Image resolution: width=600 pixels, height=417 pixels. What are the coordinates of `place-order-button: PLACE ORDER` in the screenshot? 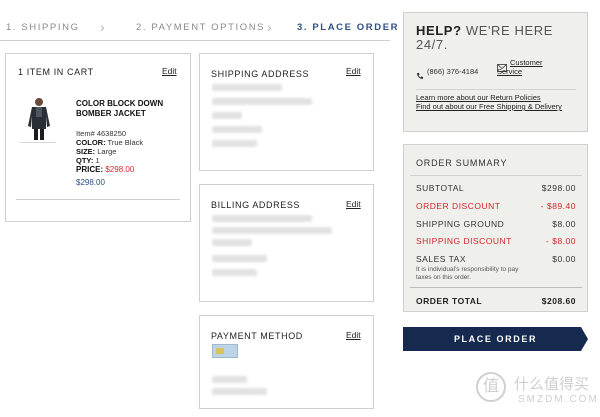 It's located at (495, 339).